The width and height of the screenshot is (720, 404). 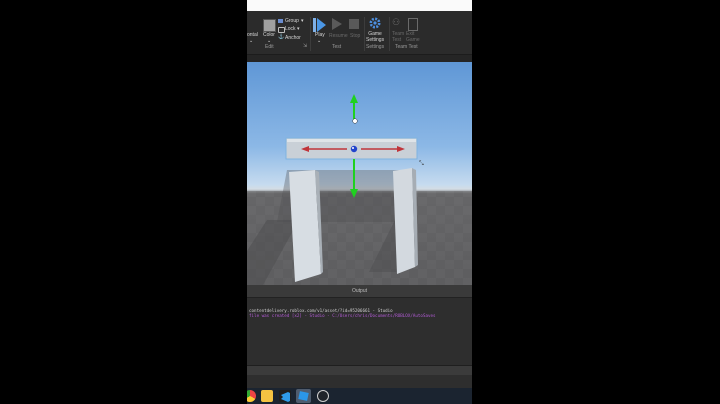 I want to click on stop-icon, so click(x=354, y=24).